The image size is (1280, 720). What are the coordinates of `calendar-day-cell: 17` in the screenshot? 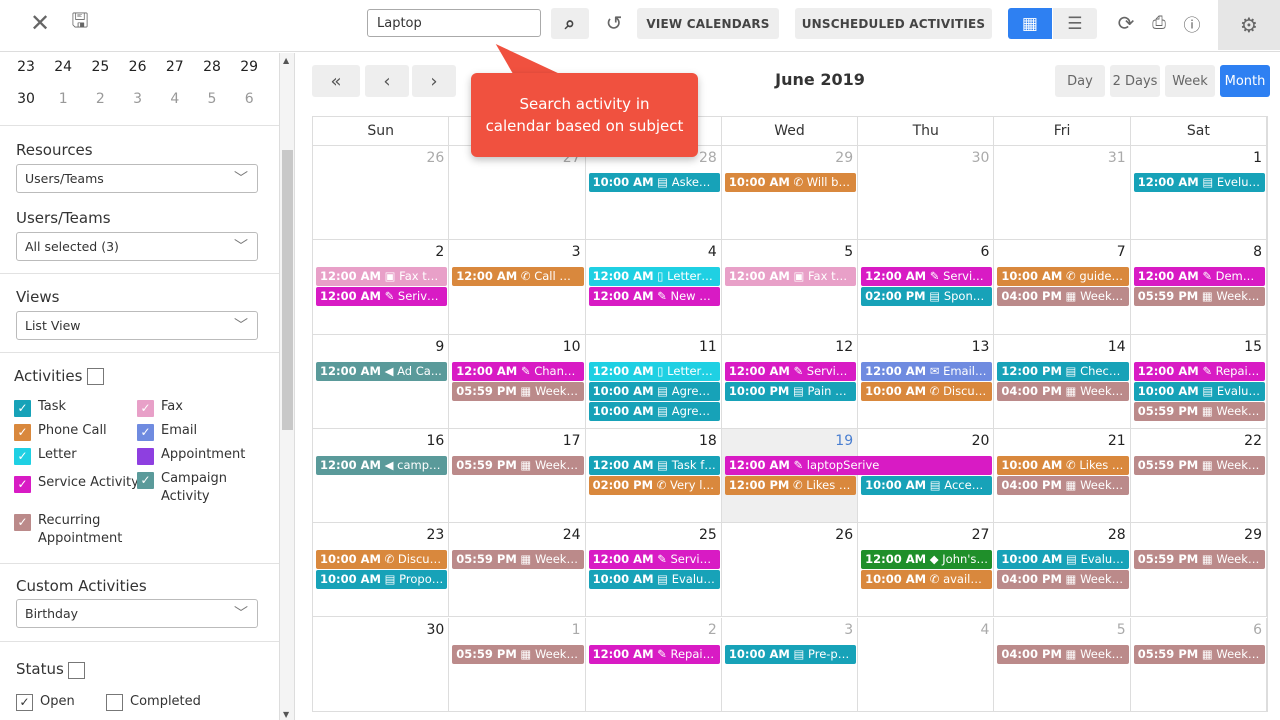 It's located at (517, 476).